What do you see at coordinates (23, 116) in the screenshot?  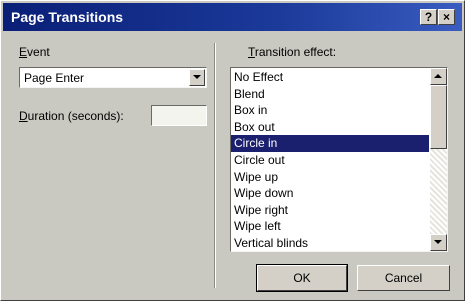 I see `duration-label-mnemonic: D` at bounding box center [23, 116].